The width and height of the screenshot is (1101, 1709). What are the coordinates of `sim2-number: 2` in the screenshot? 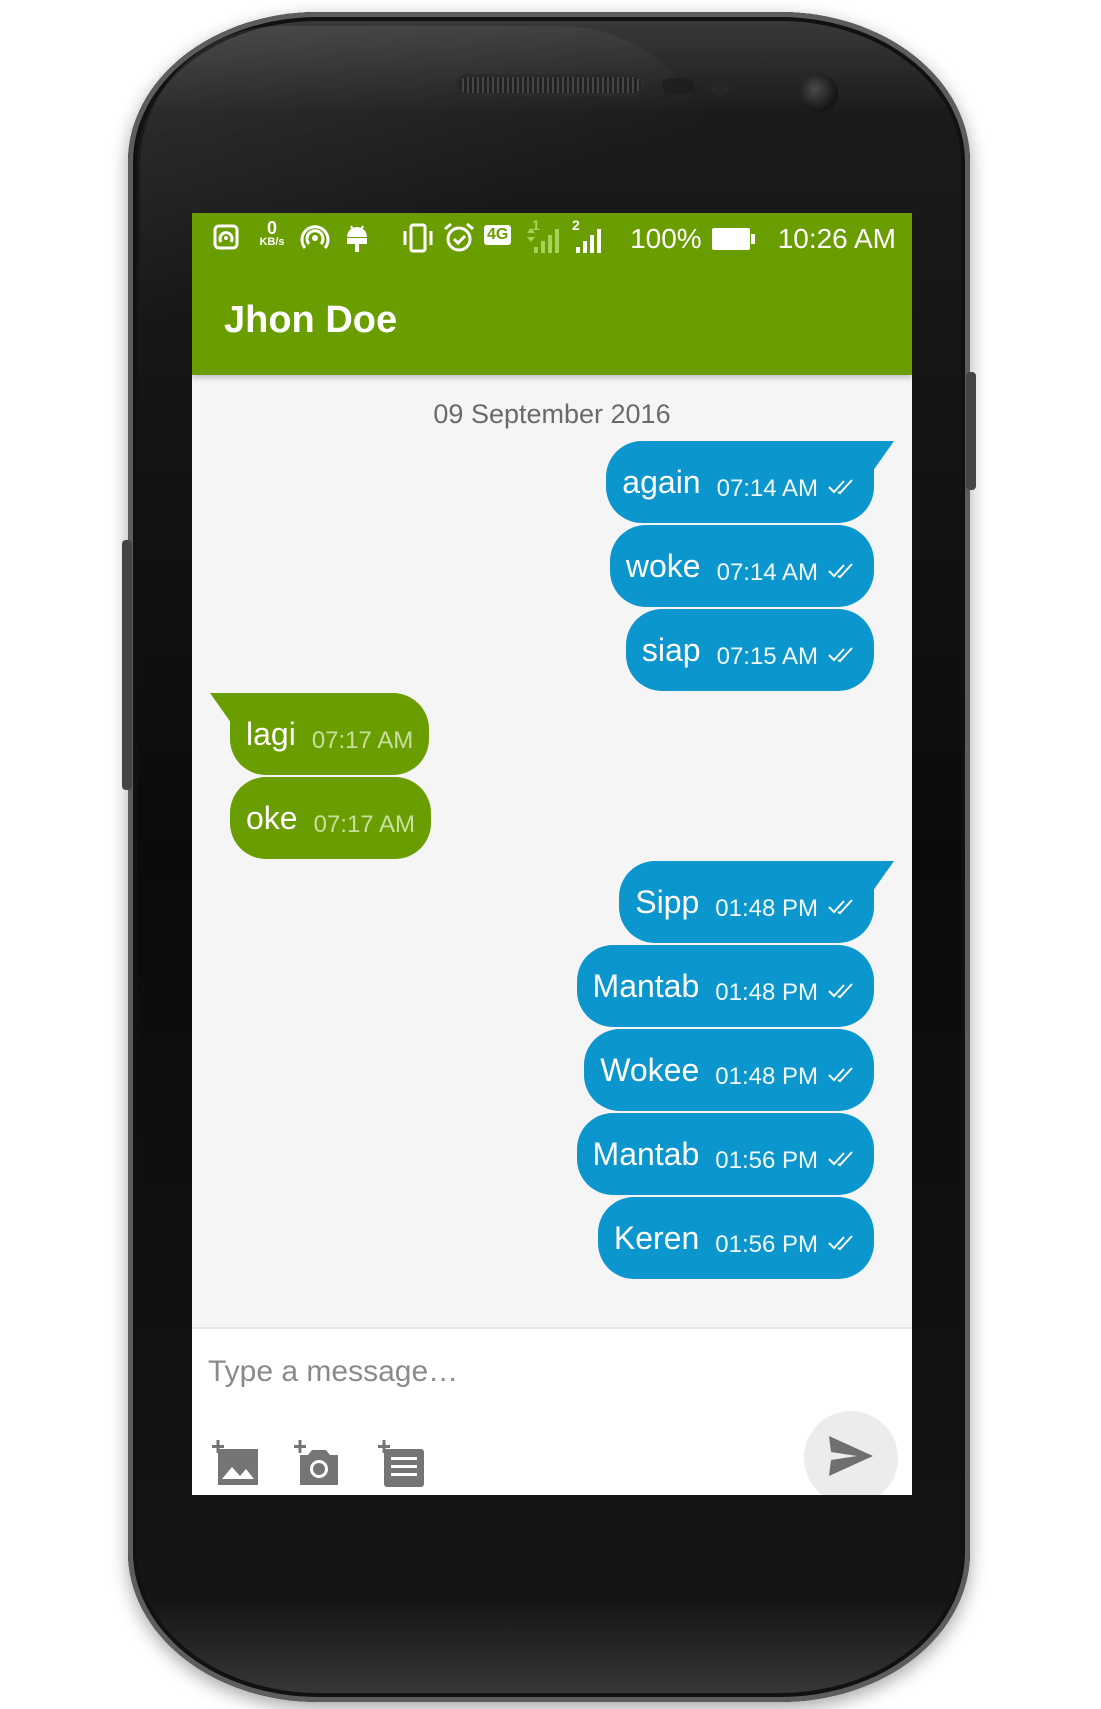 It's located at (576, 225).